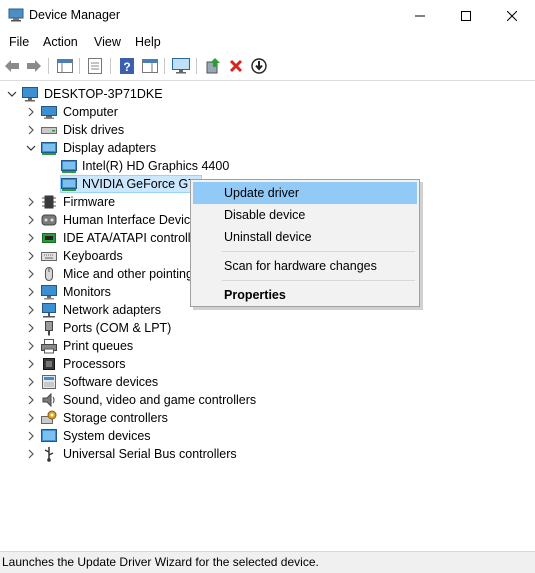  What do you see at coordinates (16, 15) in the screenshot?
I see `device-manager-app-icon` at bounding box center [16, 15].